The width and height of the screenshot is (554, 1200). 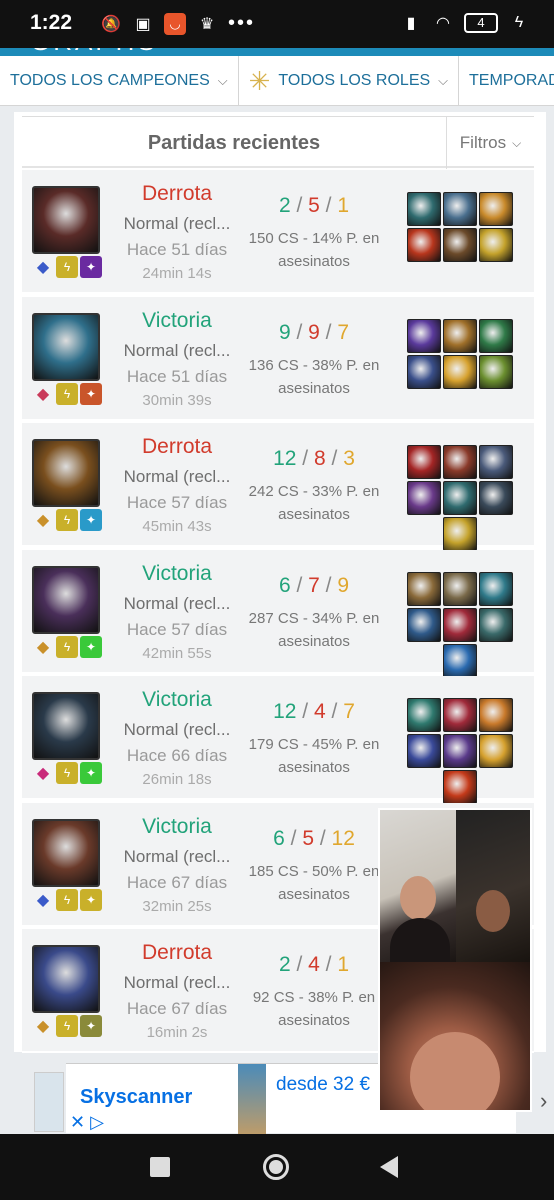 What do you see at coordinates (490, 143) in the screenshot?
I see `filters-button: Filtros ⌵` at bounding box center [490, 143].